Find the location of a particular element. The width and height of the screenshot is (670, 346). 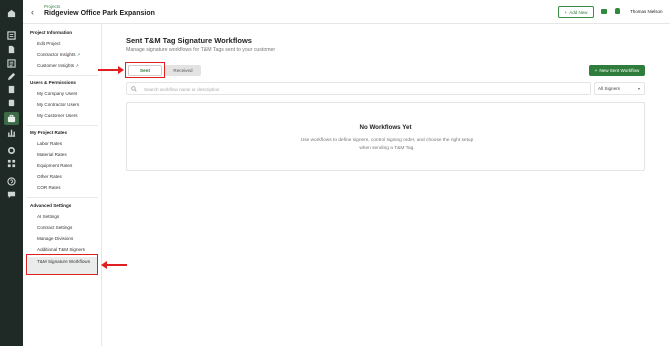

briefcase-icon is located at coordinates (11, 118).